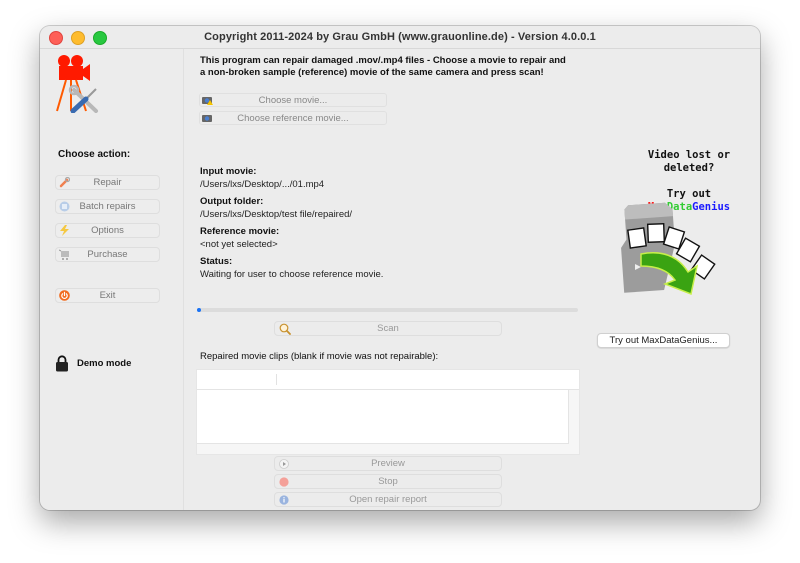 Image resolution: width=800 pixels, height=563 pixels. Describe the element at coordinates (388, 380) in the screenshot. I see `clips-table-header` at that location.